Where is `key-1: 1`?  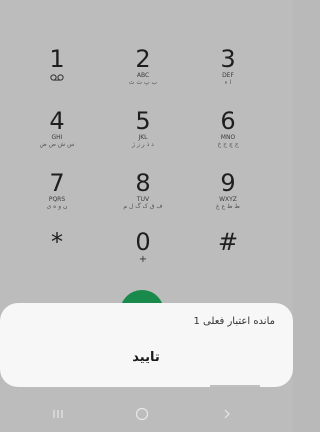
key-1: 1 is located at coordinates (57, 76).